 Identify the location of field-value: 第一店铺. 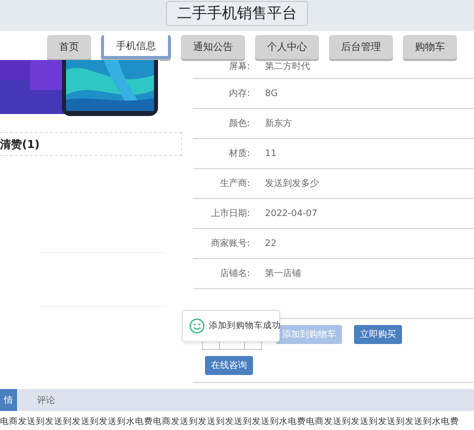
(283, 274).